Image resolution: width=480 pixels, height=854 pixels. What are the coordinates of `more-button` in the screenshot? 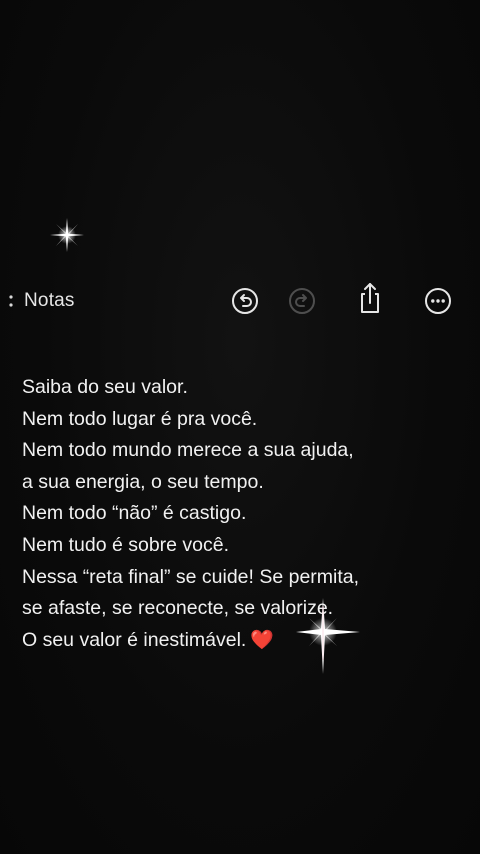 It's located at (438, 301).